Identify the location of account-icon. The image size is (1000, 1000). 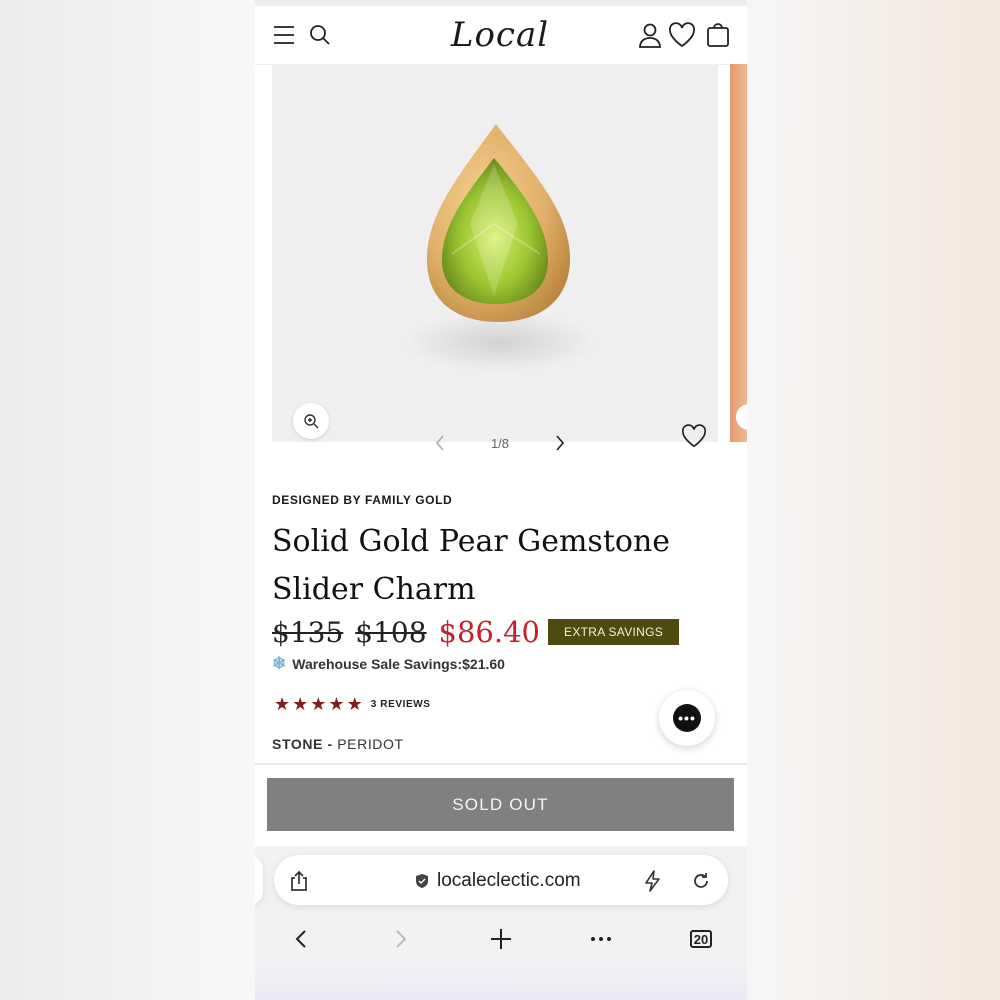
(650, 35).